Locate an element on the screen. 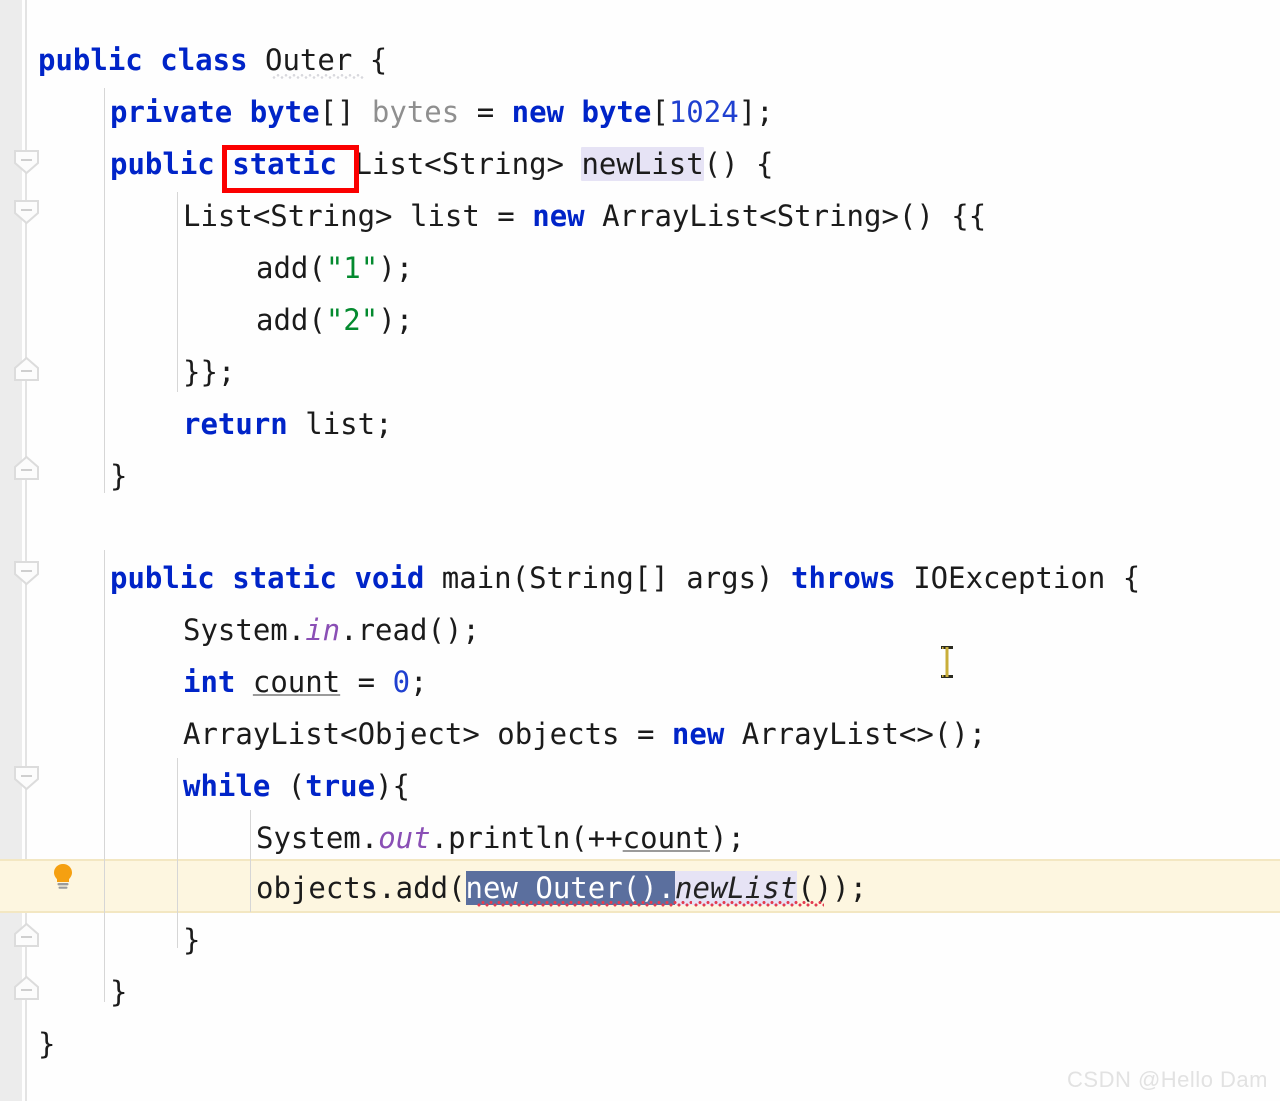 Image resolution: width=1280 pixels, height=1101 pixels. token-keyword: return is located at coordinates (235, 424).